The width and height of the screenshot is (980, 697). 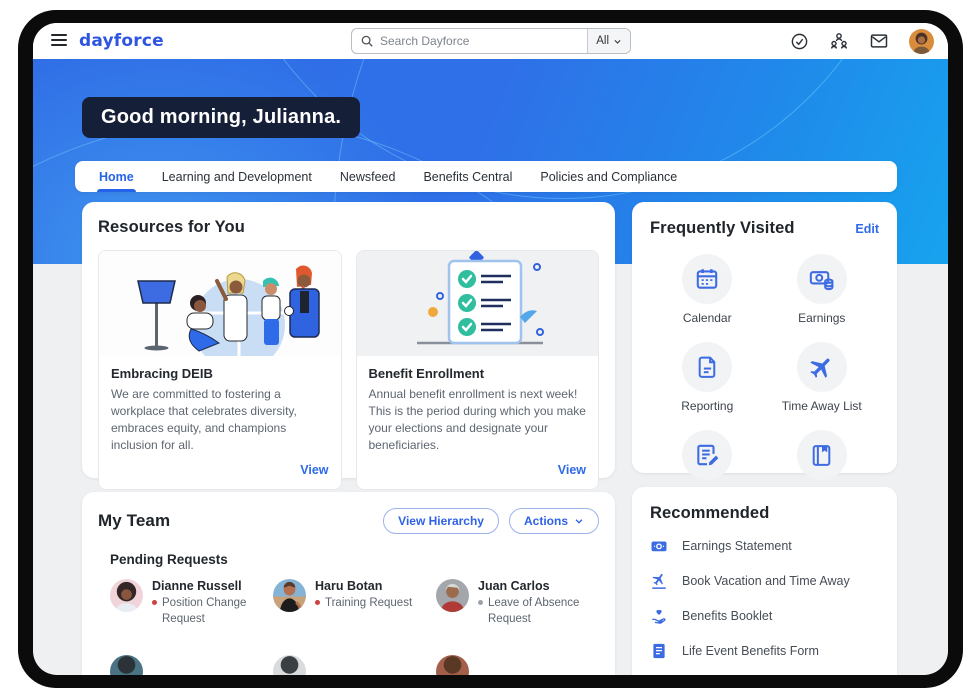 What do you see at coordinates (481, 41) in the screenshot?
I see `search-input` at bounding box center [481, 41].